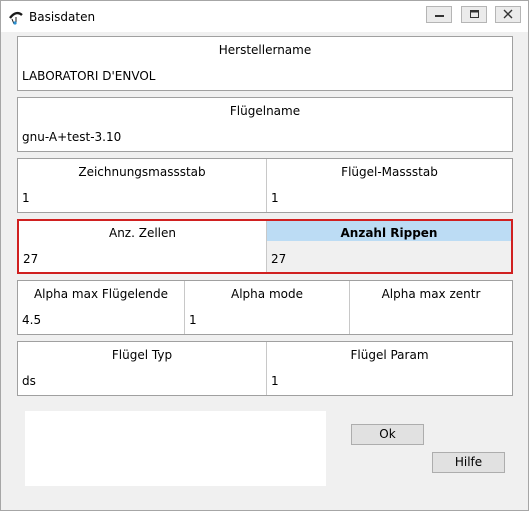 This screenshot has height=511, width=529. I want to click on fluegel-typ-value: ds, so click(29, 381).